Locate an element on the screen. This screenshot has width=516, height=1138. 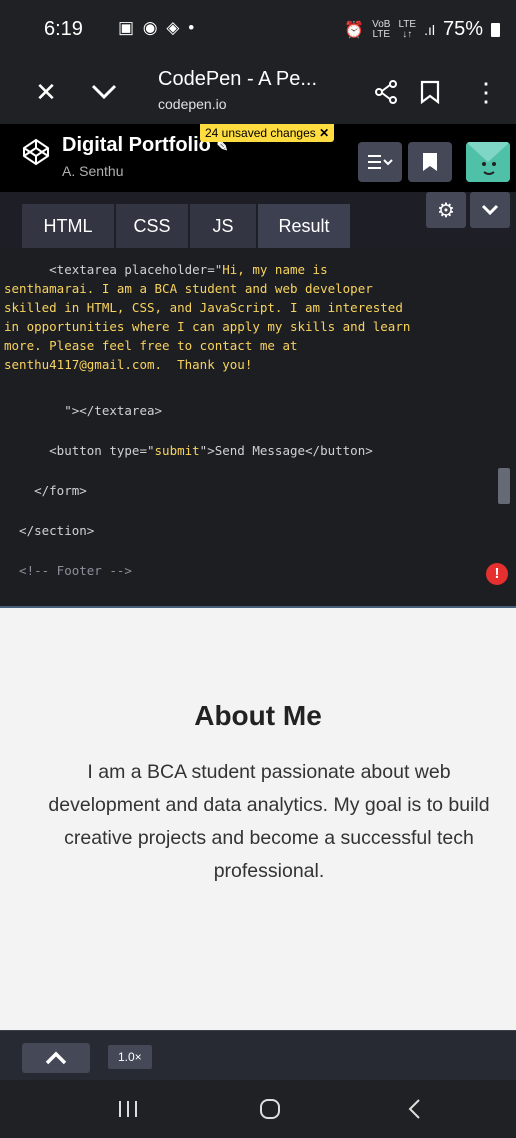
status-right: ⏰ VoB LTE LTE ↓↑ .ıl 75% is located at coordinates (422, 29).